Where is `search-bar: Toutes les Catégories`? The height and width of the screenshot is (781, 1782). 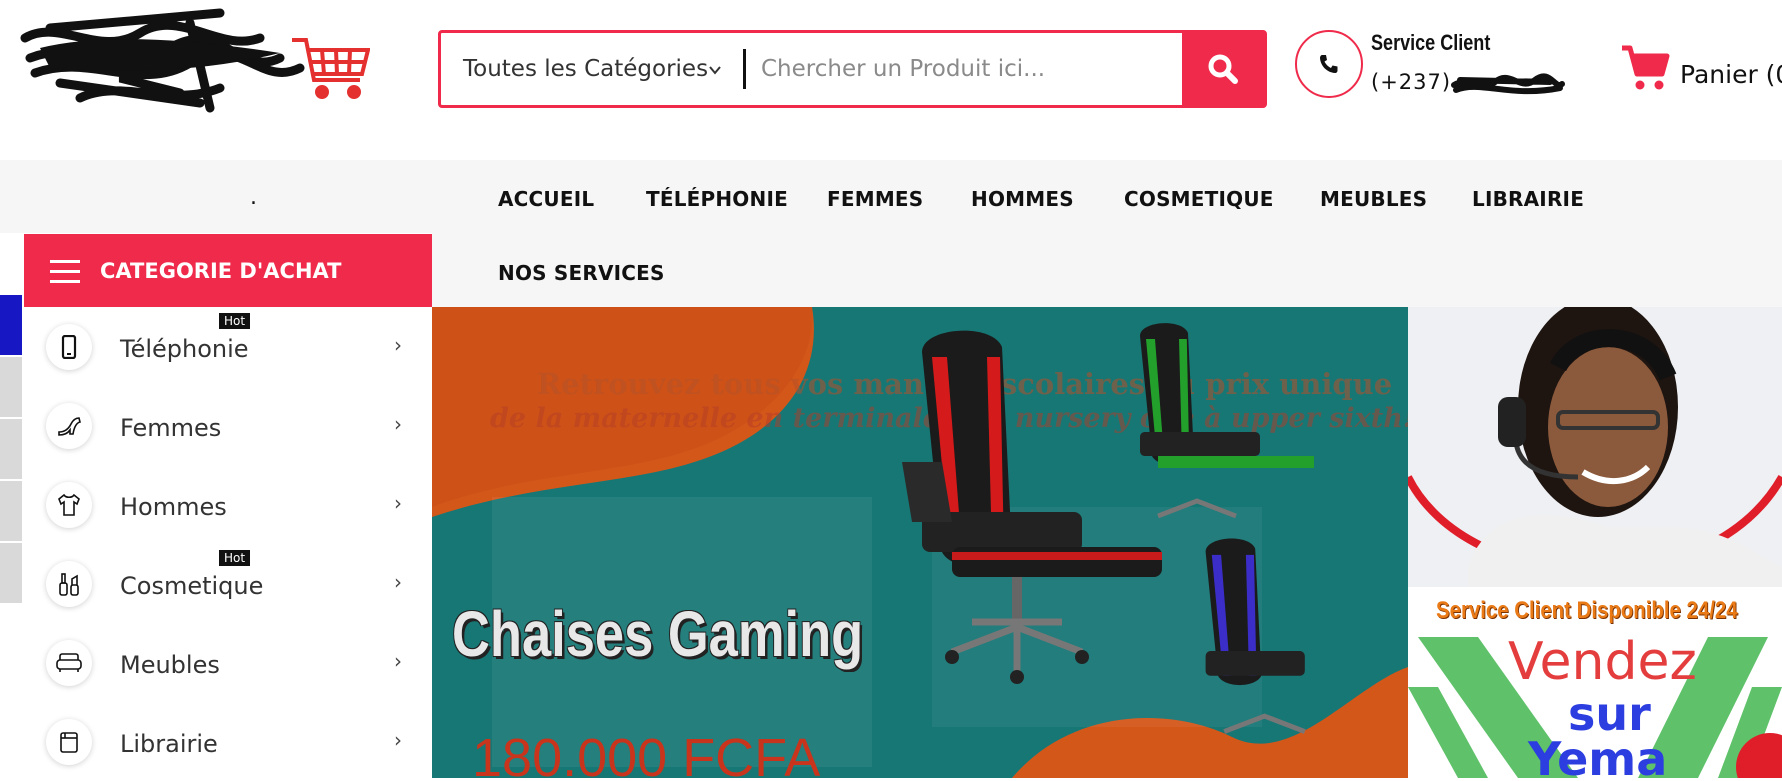
search-bar: Toutes les Catégories is located at coordinates (852, 69).